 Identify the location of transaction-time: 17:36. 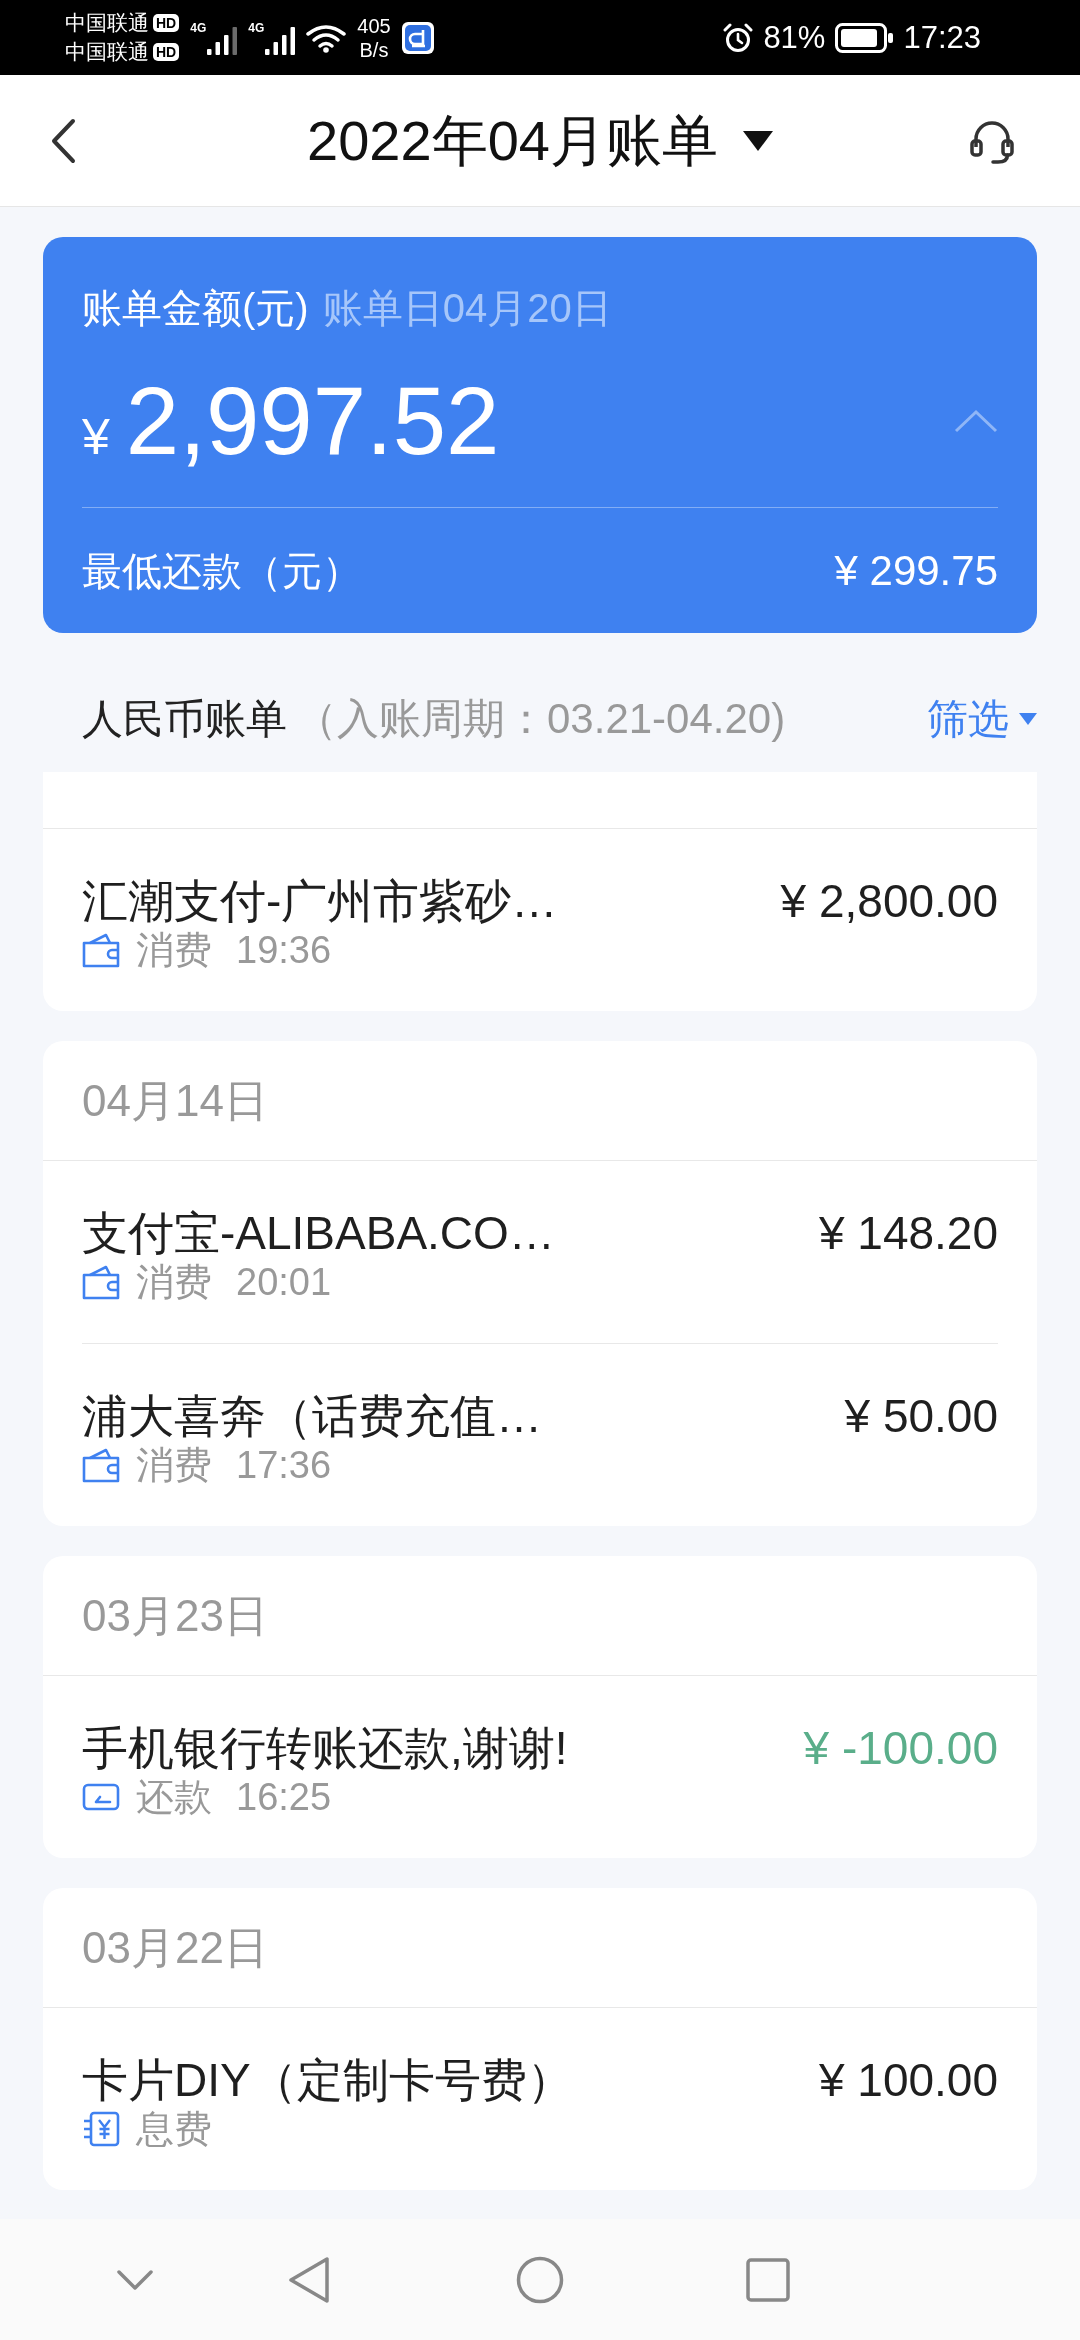
(284, 1465).